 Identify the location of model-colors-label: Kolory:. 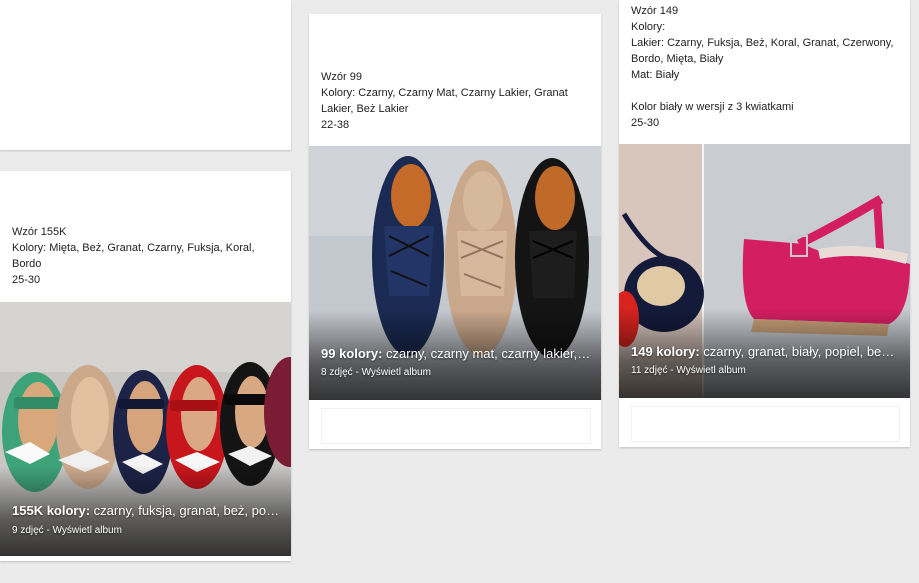
(648, 27).